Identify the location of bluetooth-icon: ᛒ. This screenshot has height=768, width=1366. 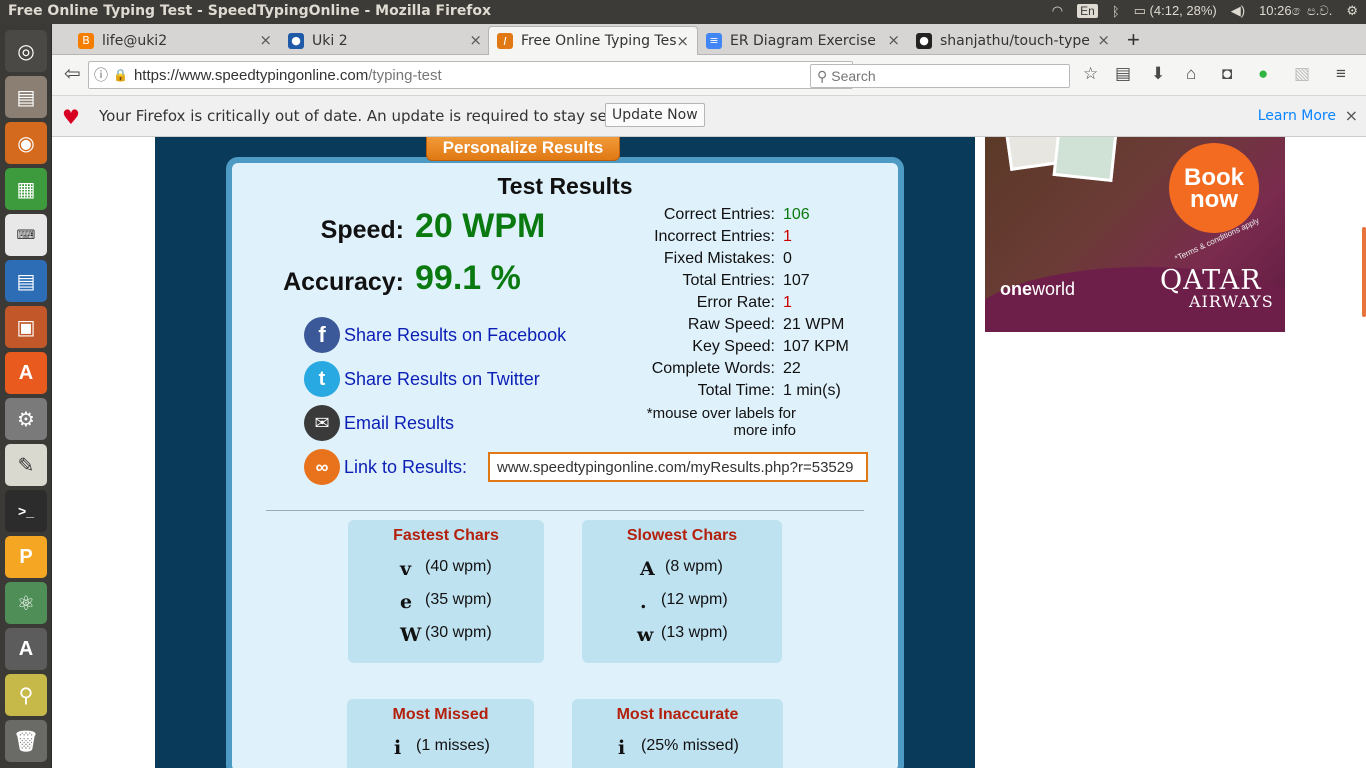
(1116, 11).